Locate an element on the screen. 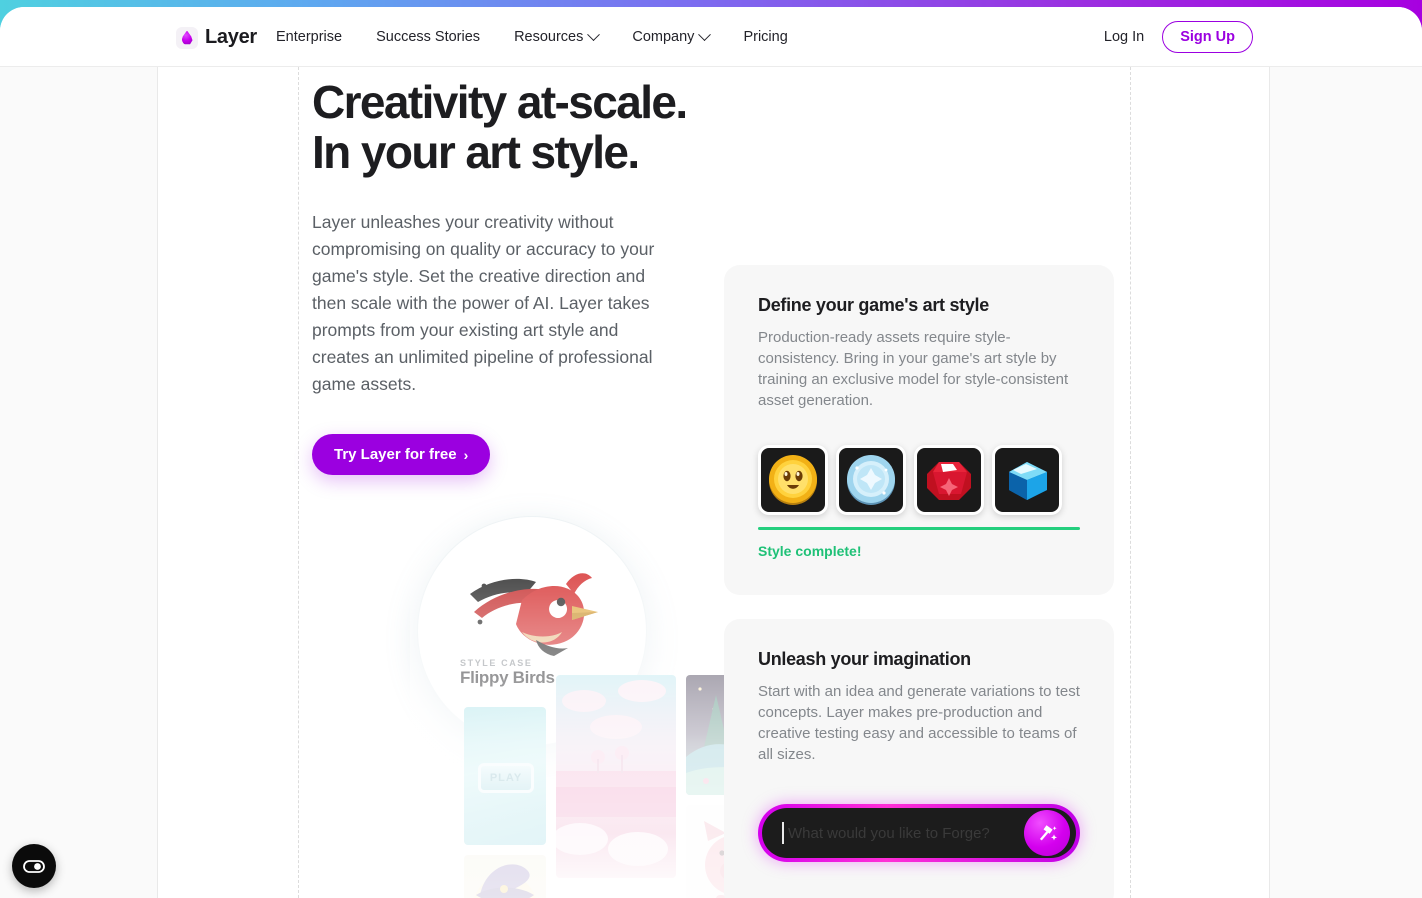  nav-label: Enterprise is located at coordinates (309, 37).